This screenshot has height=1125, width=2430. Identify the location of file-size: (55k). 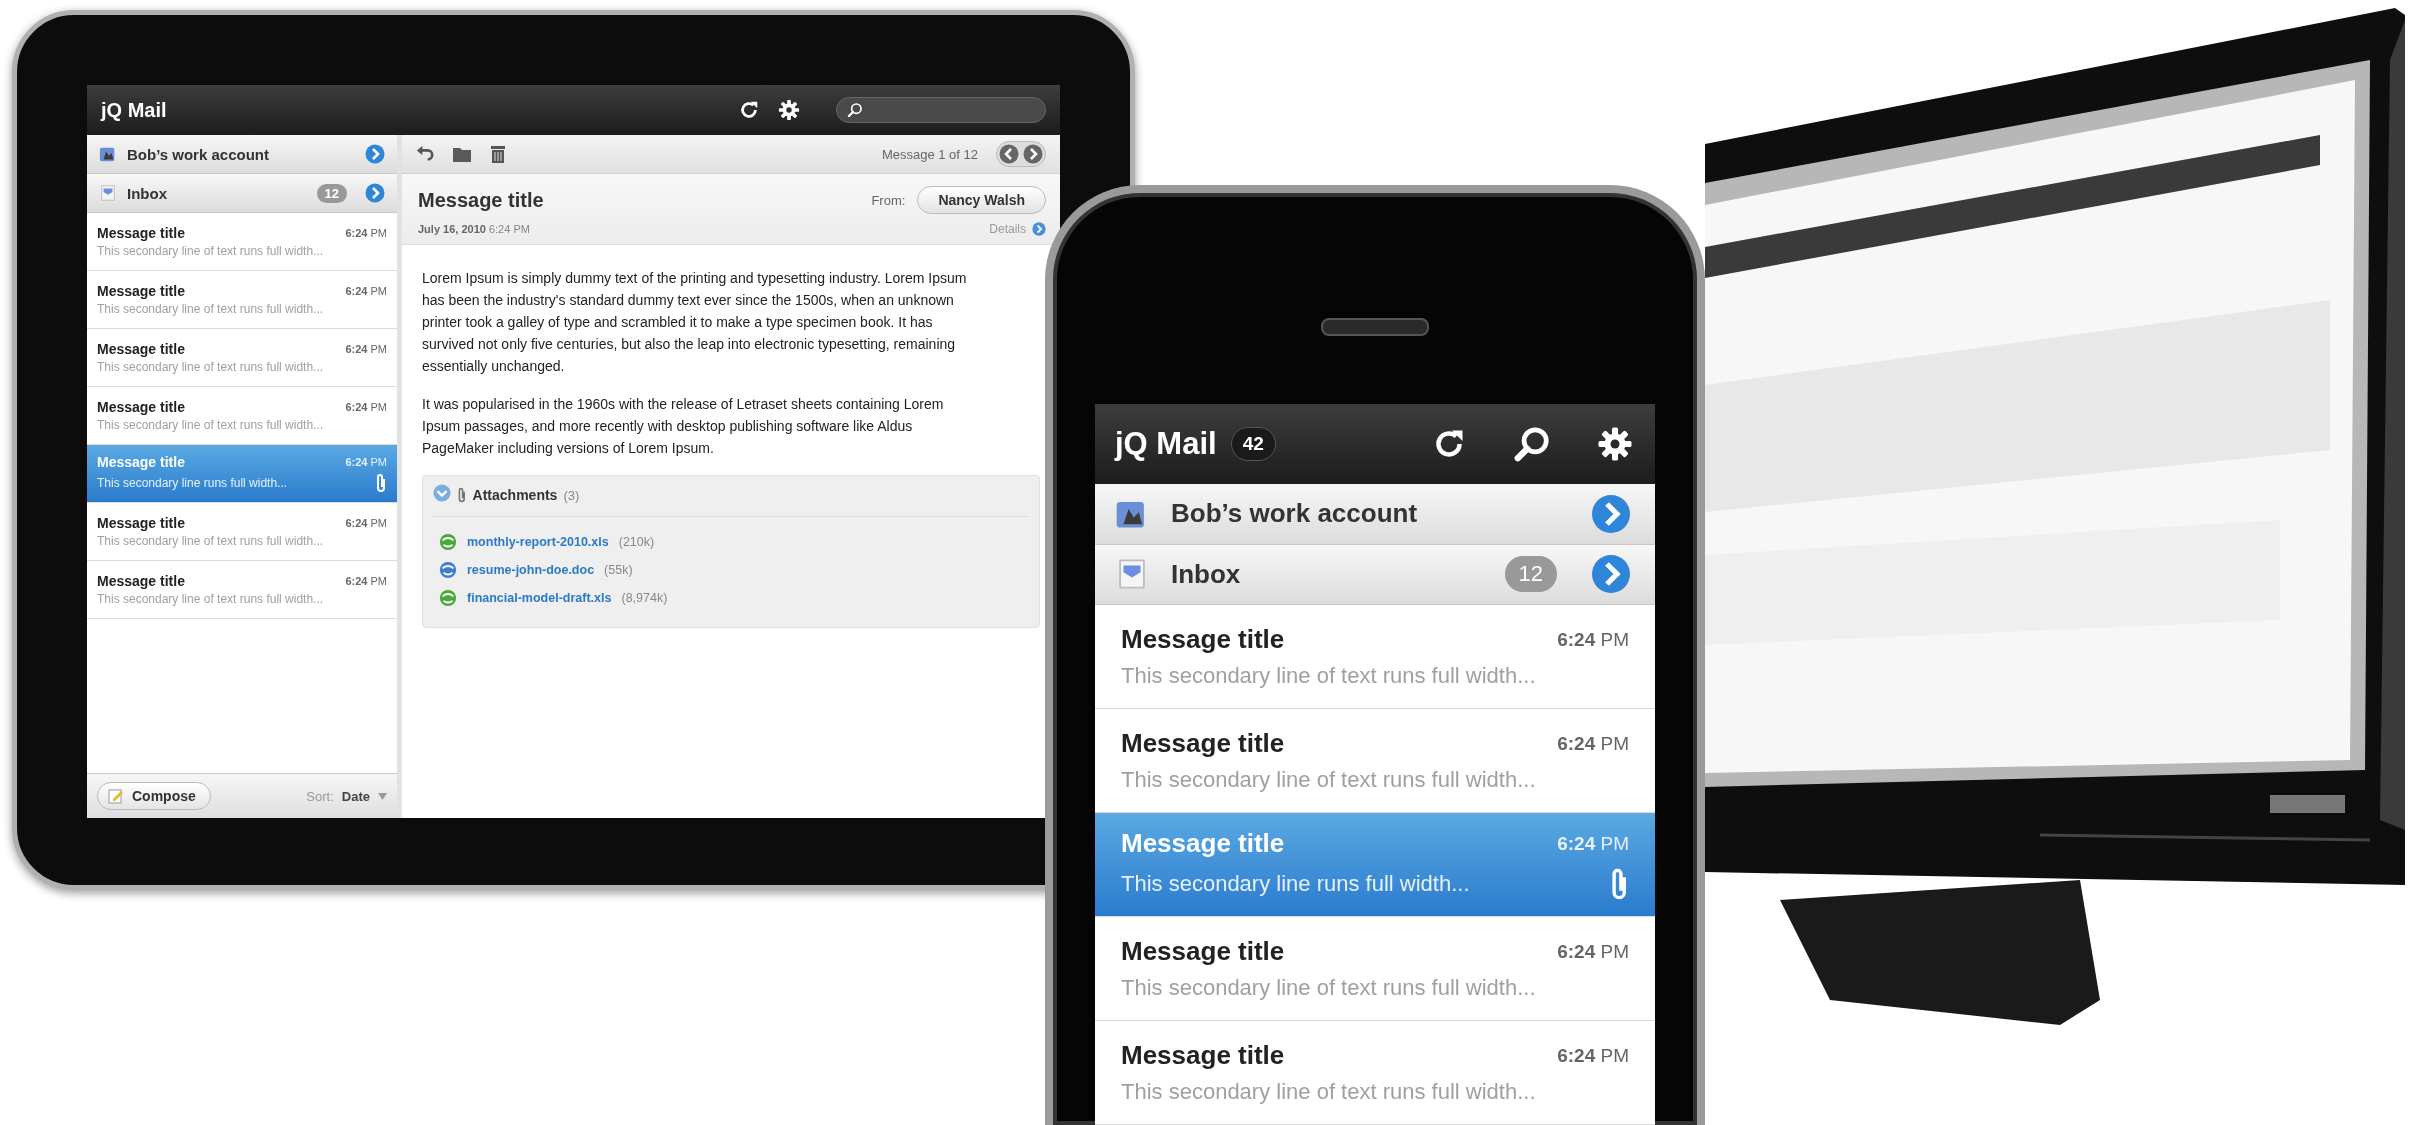
(618, 570).